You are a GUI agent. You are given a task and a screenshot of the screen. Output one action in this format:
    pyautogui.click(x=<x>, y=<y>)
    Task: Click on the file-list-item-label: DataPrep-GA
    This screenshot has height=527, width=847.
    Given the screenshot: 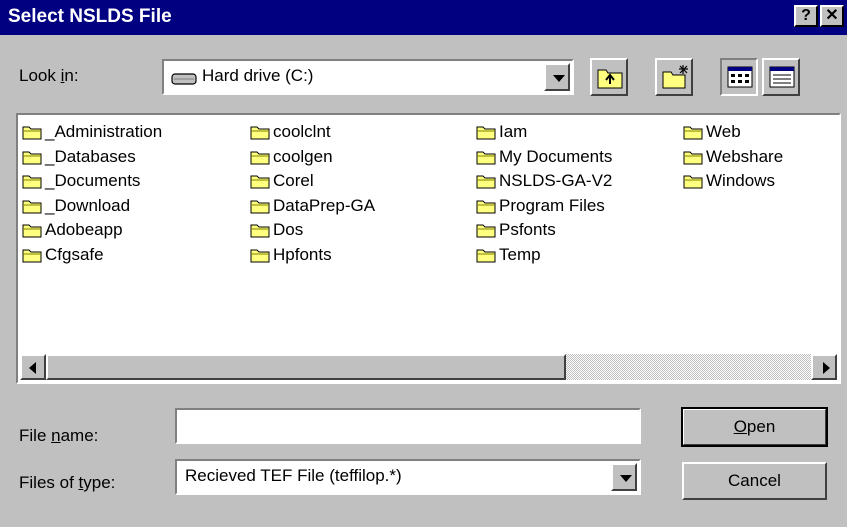 What is the action you would take?
    pyautogui.click(x=324, y=205)
    